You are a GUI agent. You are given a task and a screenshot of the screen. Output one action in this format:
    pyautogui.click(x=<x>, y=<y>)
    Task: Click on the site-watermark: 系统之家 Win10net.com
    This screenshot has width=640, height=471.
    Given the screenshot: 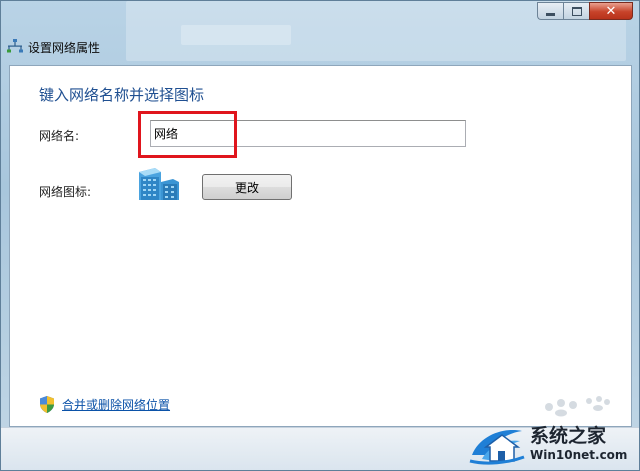 What is the action you would take?
    pyautogui.click(x=551, y=442)
    